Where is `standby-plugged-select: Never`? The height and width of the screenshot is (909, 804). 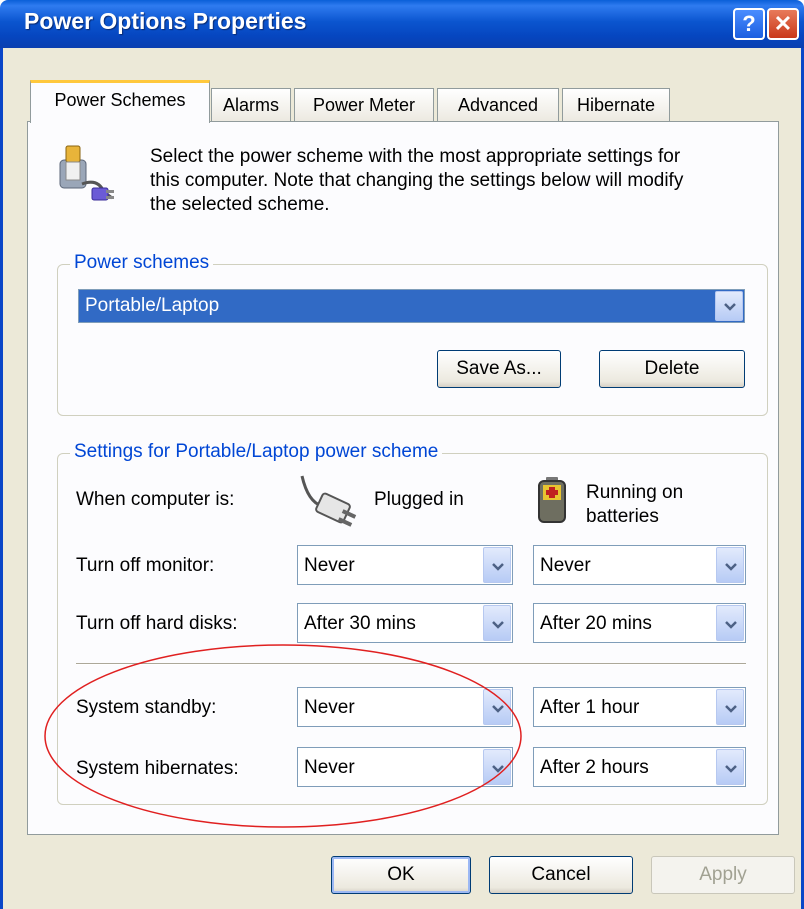 standby-plugged-select: Never is located at coordinates (405, 707).